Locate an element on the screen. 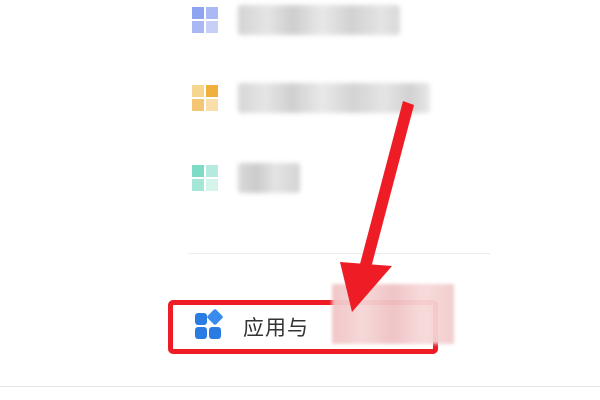 This screenshot has height=400, width=600. privacy-blur-mask is located at coordinates (393, 314).